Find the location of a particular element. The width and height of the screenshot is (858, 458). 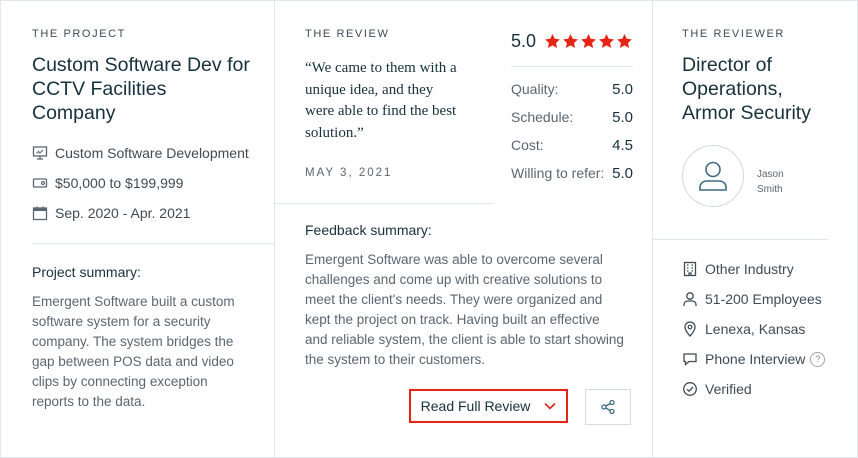

feedback-summary-label: Feedback summary: is located at coordinates (368, 230).